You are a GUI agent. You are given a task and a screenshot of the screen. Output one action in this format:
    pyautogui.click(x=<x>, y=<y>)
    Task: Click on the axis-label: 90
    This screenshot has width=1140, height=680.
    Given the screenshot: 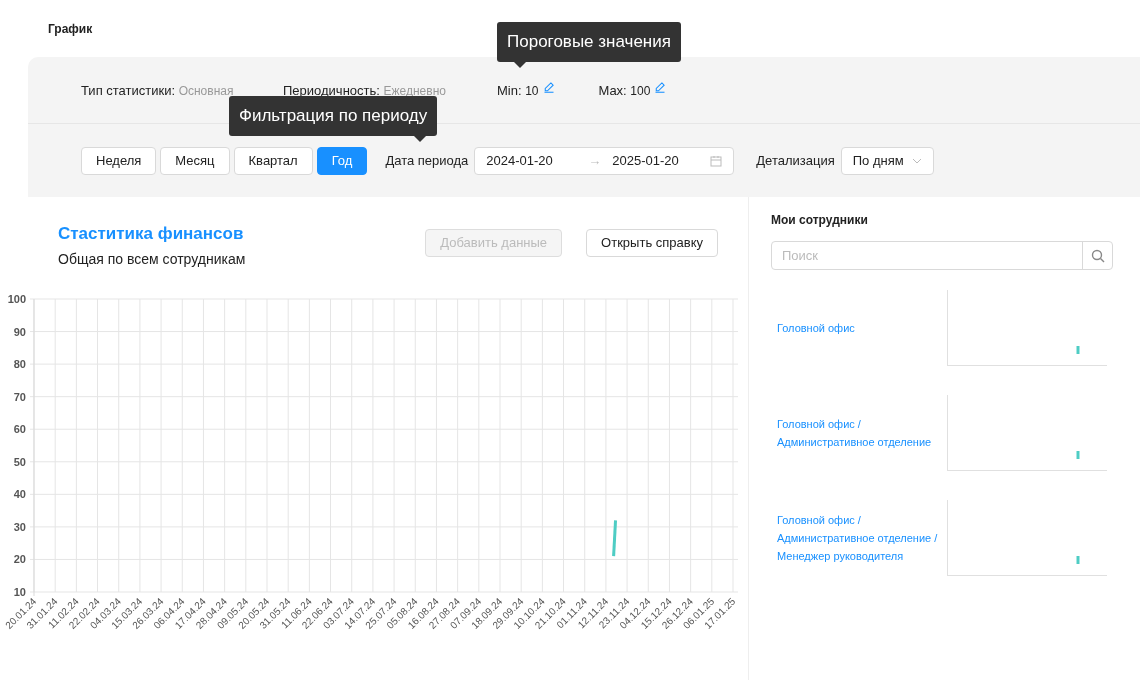 What is the action you would take?
    pyautogui.click(x=19, y=331)
    